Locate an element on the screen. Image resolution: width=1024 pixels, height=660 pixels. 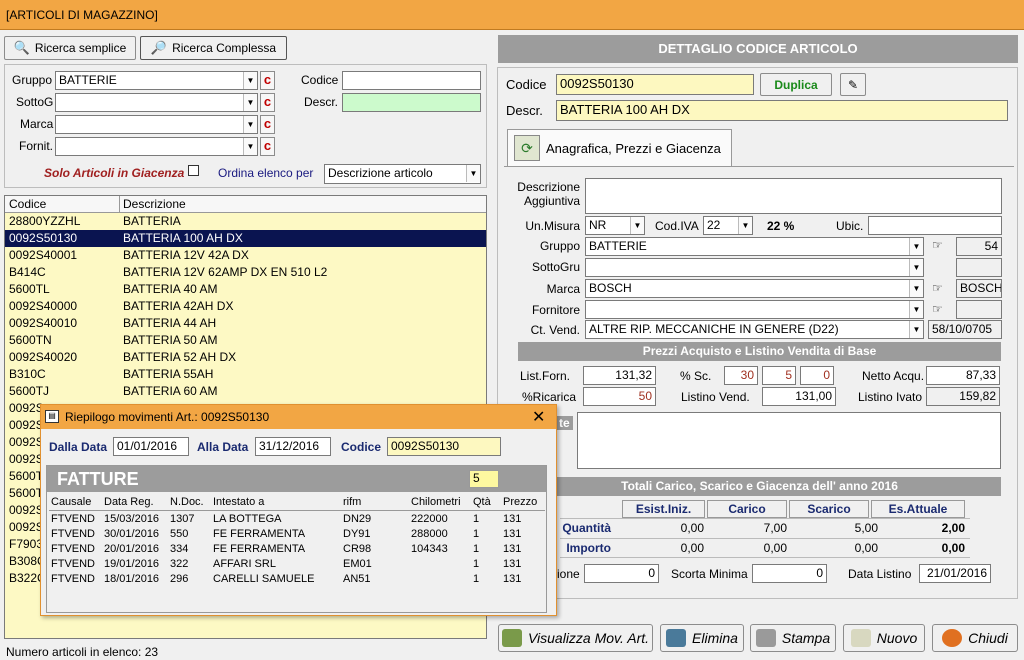
table-row: 0092S50130 BATTERIA 100 AH DX is located at coordinates (245, 238).